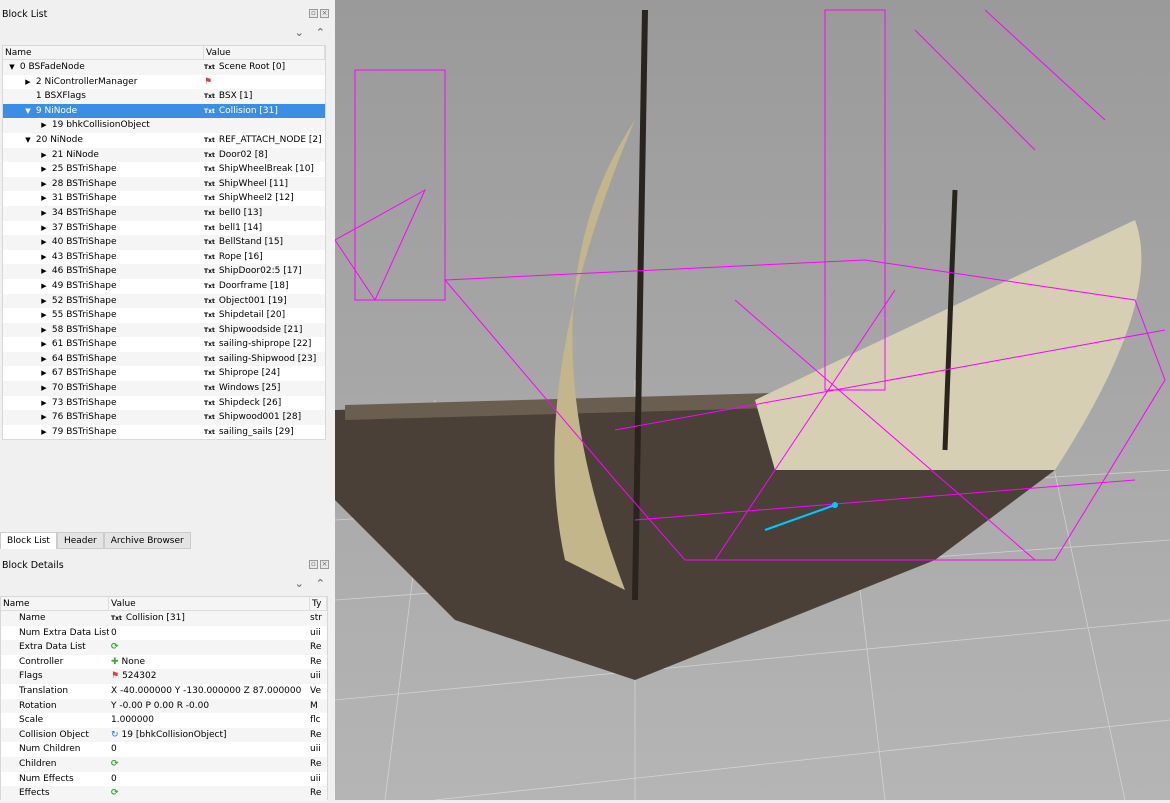  What do you see at coordinates (164, 257) in the screenshot?
I see `tree-row: ▶ 43 BSTriShape Txt Rope [16]` at bounding box center [164, 257].